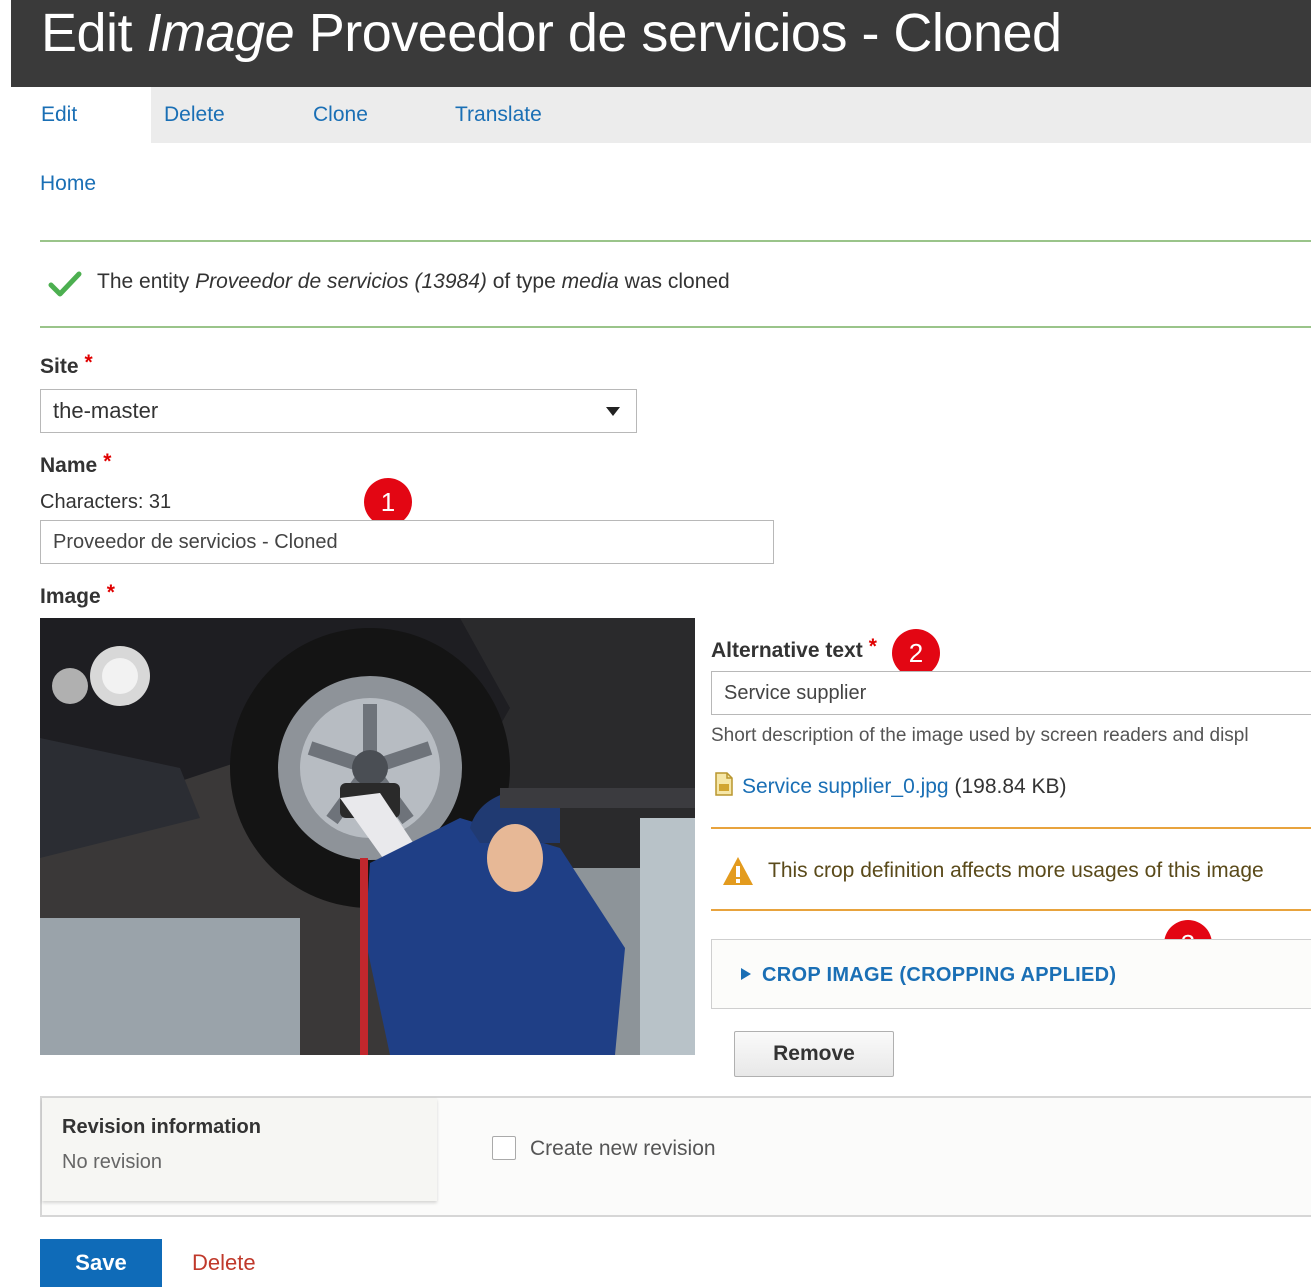 The width and height of the screenshot is (1311, 1287). Describe the element at coordinates (814, 1054) in the screenshot. I see `remove-button: Remove` at that location.